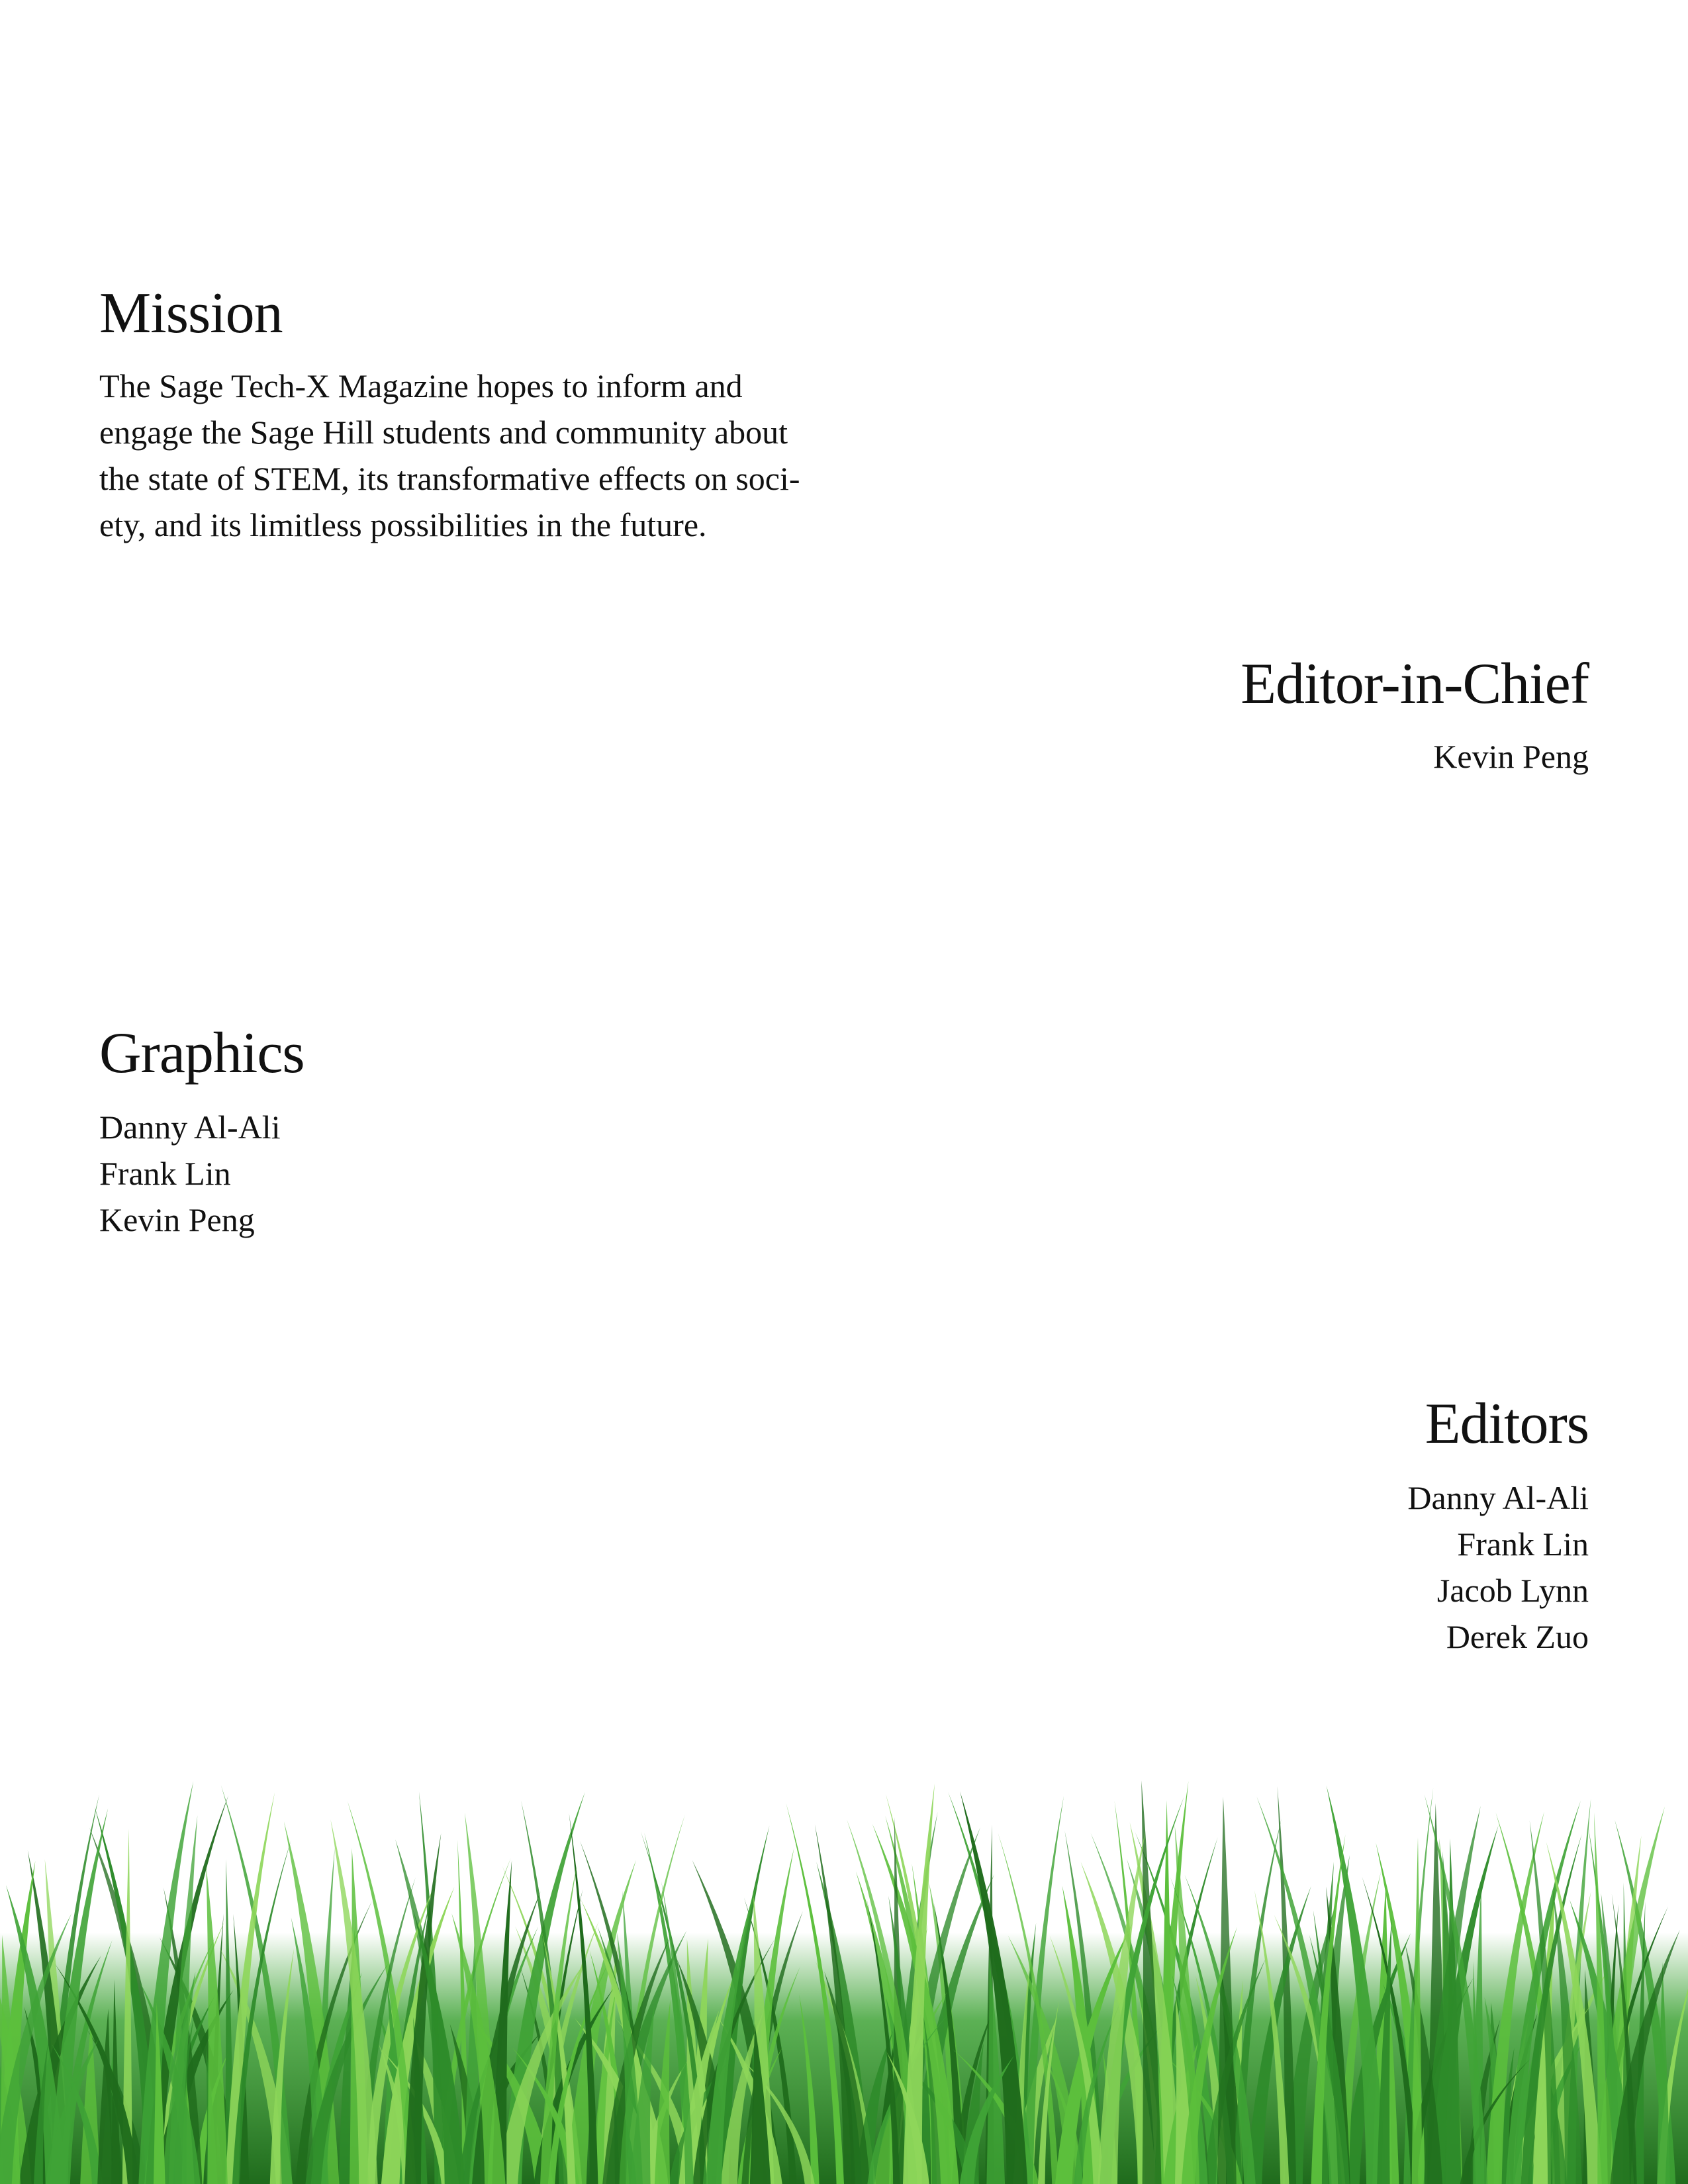 Image resolution: width=1688 pixels, height=2184 pixels. Describe the element at coordinates (191, 313) in the screenshot. I see `mission-heading: Mission` at that location.